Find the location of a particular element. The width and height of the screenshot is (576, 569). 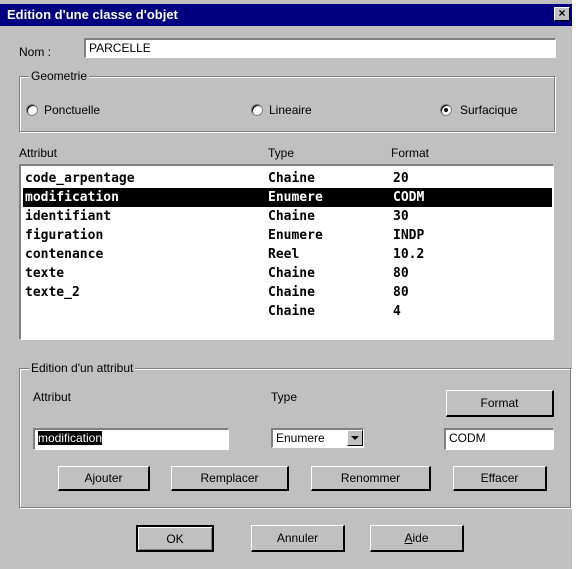

aide-button: Aide is located at coordinates (417, 538).